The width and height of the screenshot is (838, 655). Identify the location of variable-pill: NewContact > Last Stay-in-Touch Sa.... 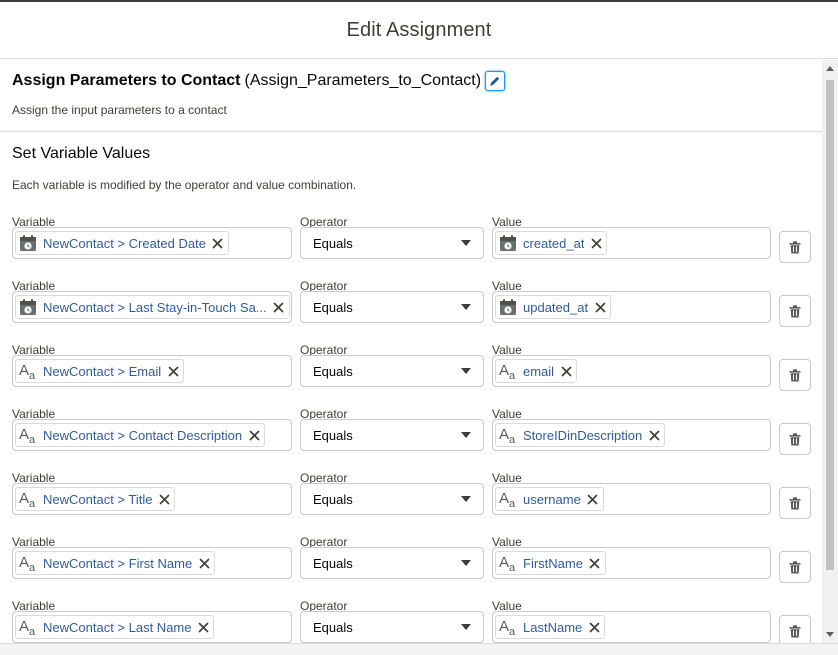
(152, 307).